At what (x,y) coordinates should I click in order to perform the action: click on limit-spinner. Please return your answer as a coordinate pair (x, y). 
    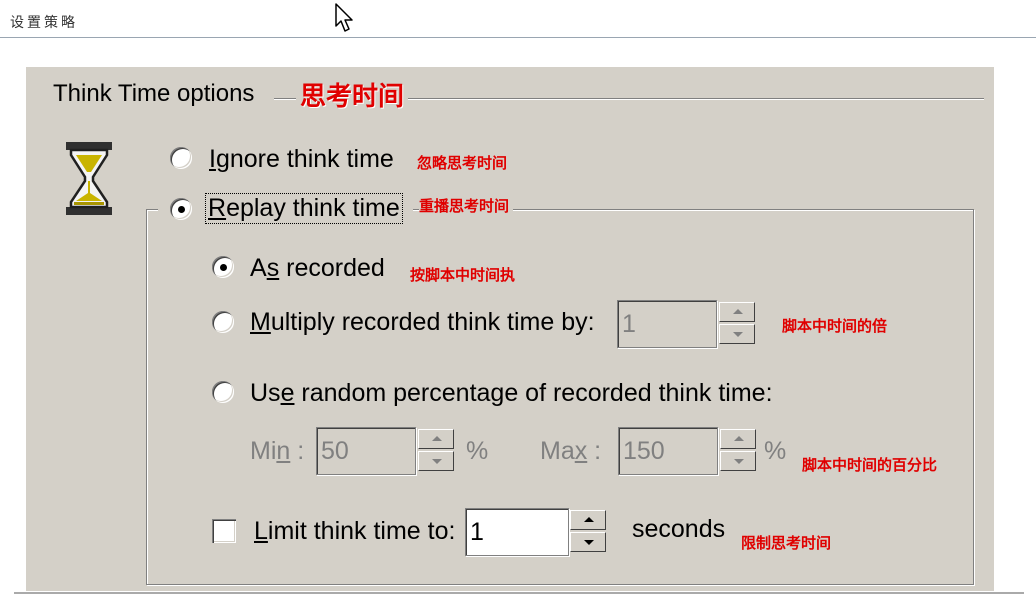
    Looking at the image, I should click on (588, 532).